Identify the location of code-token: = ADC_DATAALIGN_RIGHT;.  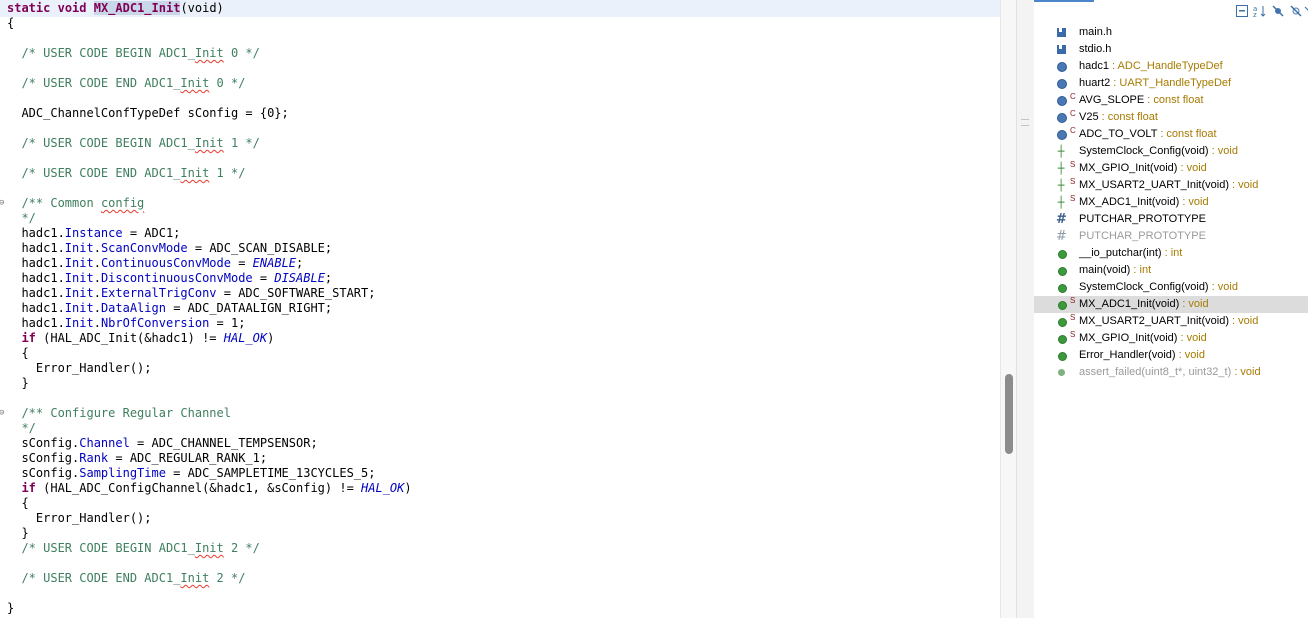
(249, 308).